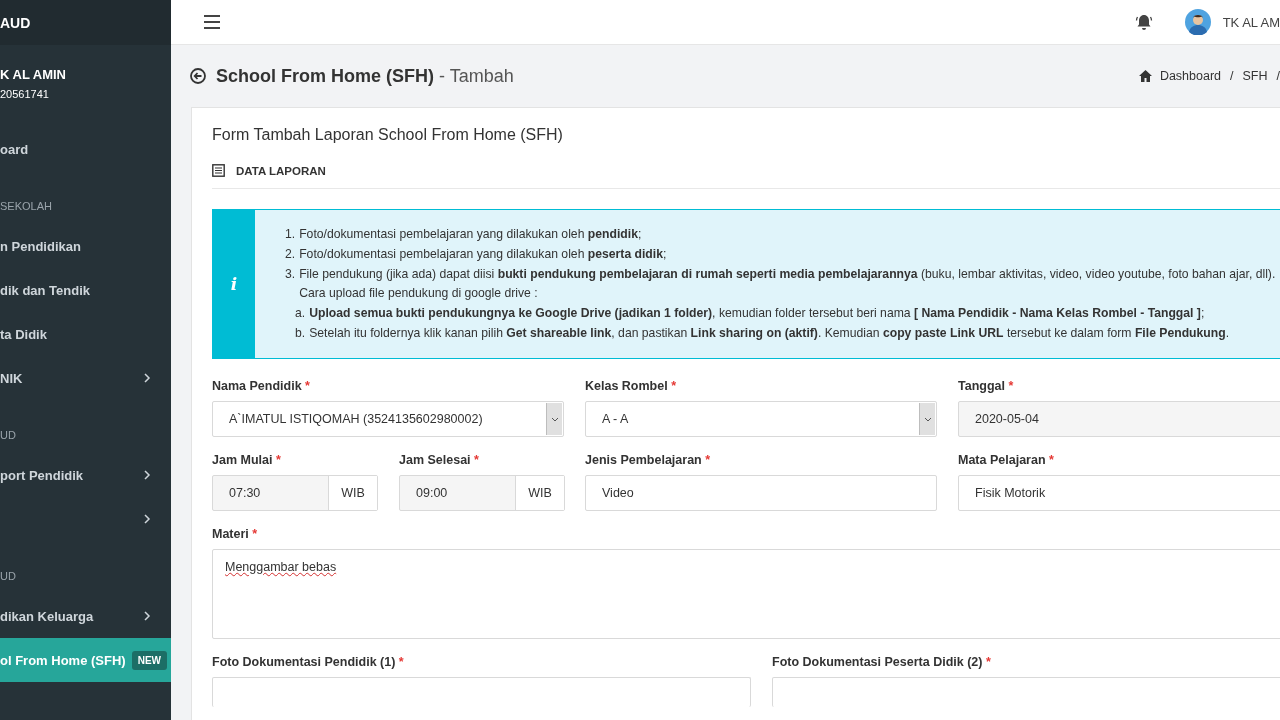 This screenshot has height=720, width=1280. Describe the element at coordinates (308, 662) in the screenshot. I see `field-label: Foto Dokumentasi Pendidik (1) *` at that location.